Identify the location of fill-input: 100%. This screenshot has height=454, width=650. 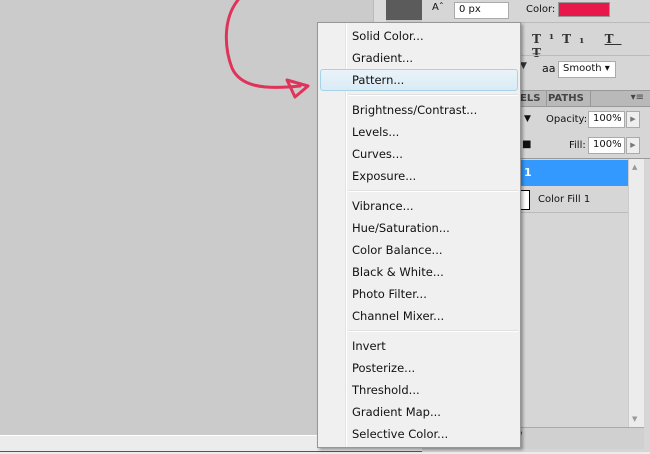
(606, 145).